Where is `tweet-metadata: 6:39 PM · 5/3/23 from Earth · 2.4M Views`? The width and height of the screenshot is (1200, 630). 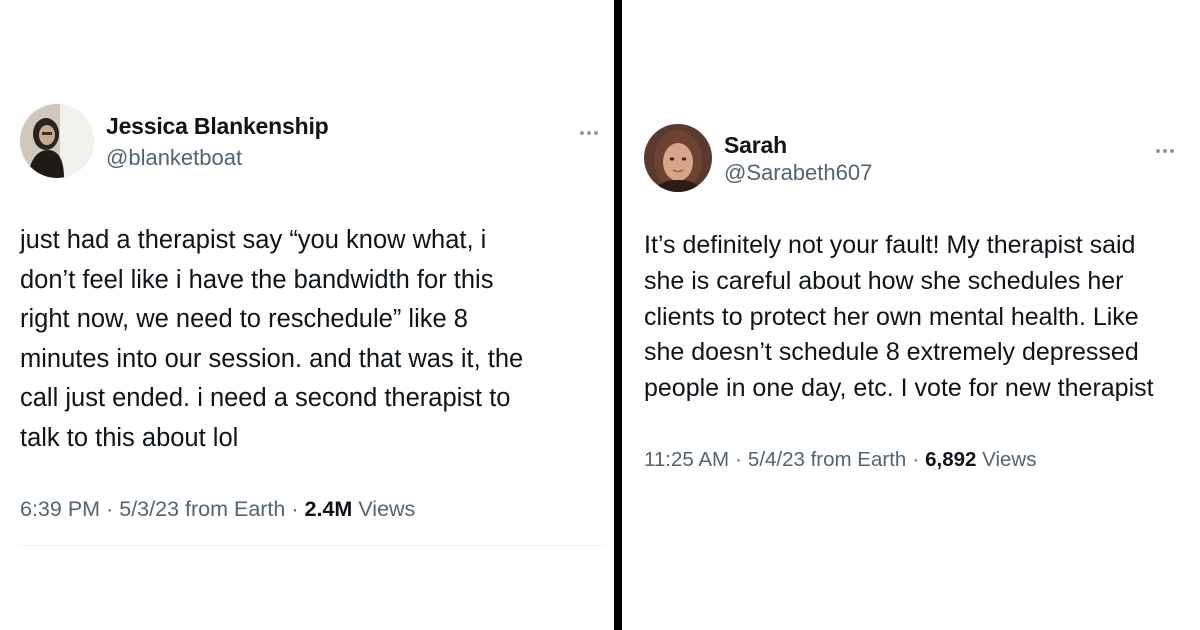 tweet-metadata: 6:39 PM · 5/3/23 from Earth · 2.4M Views is located at coordinates (217, 509).